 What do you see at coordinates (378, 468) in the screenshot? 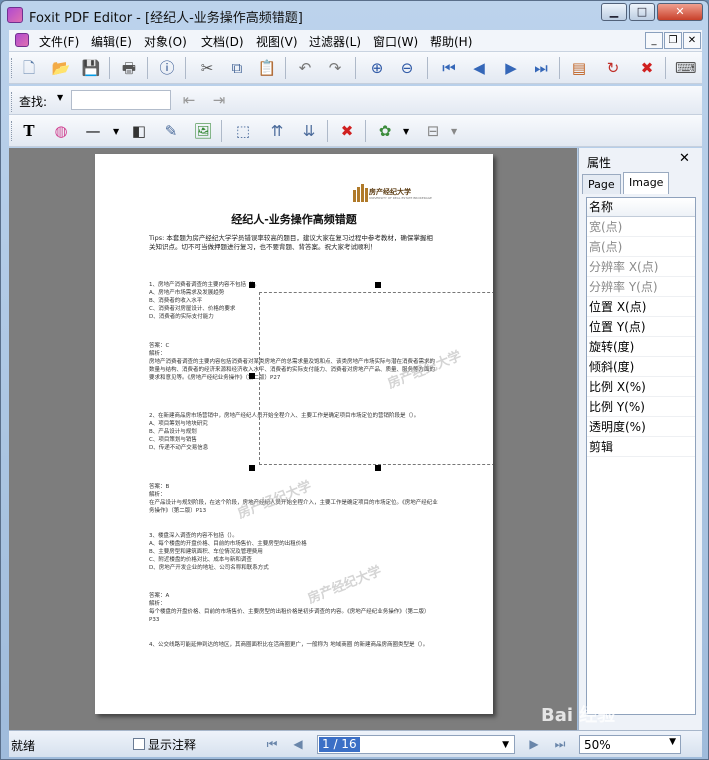
I see `resize-handle-bottom` at bounding box center [378, 468].